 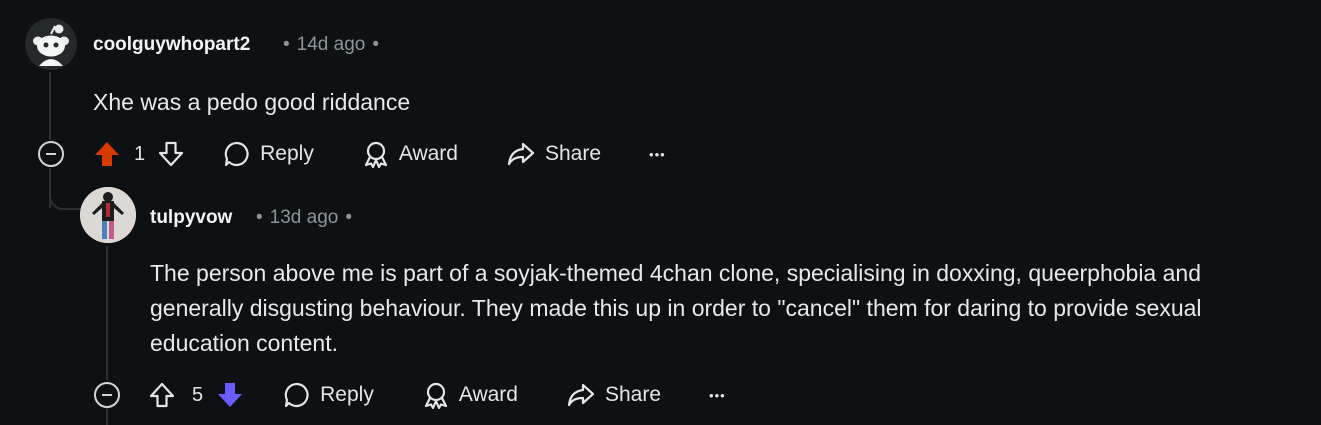 I want to click on comment-action-bar: 1 Reply Award Share •••, so click(x=379, y=154).